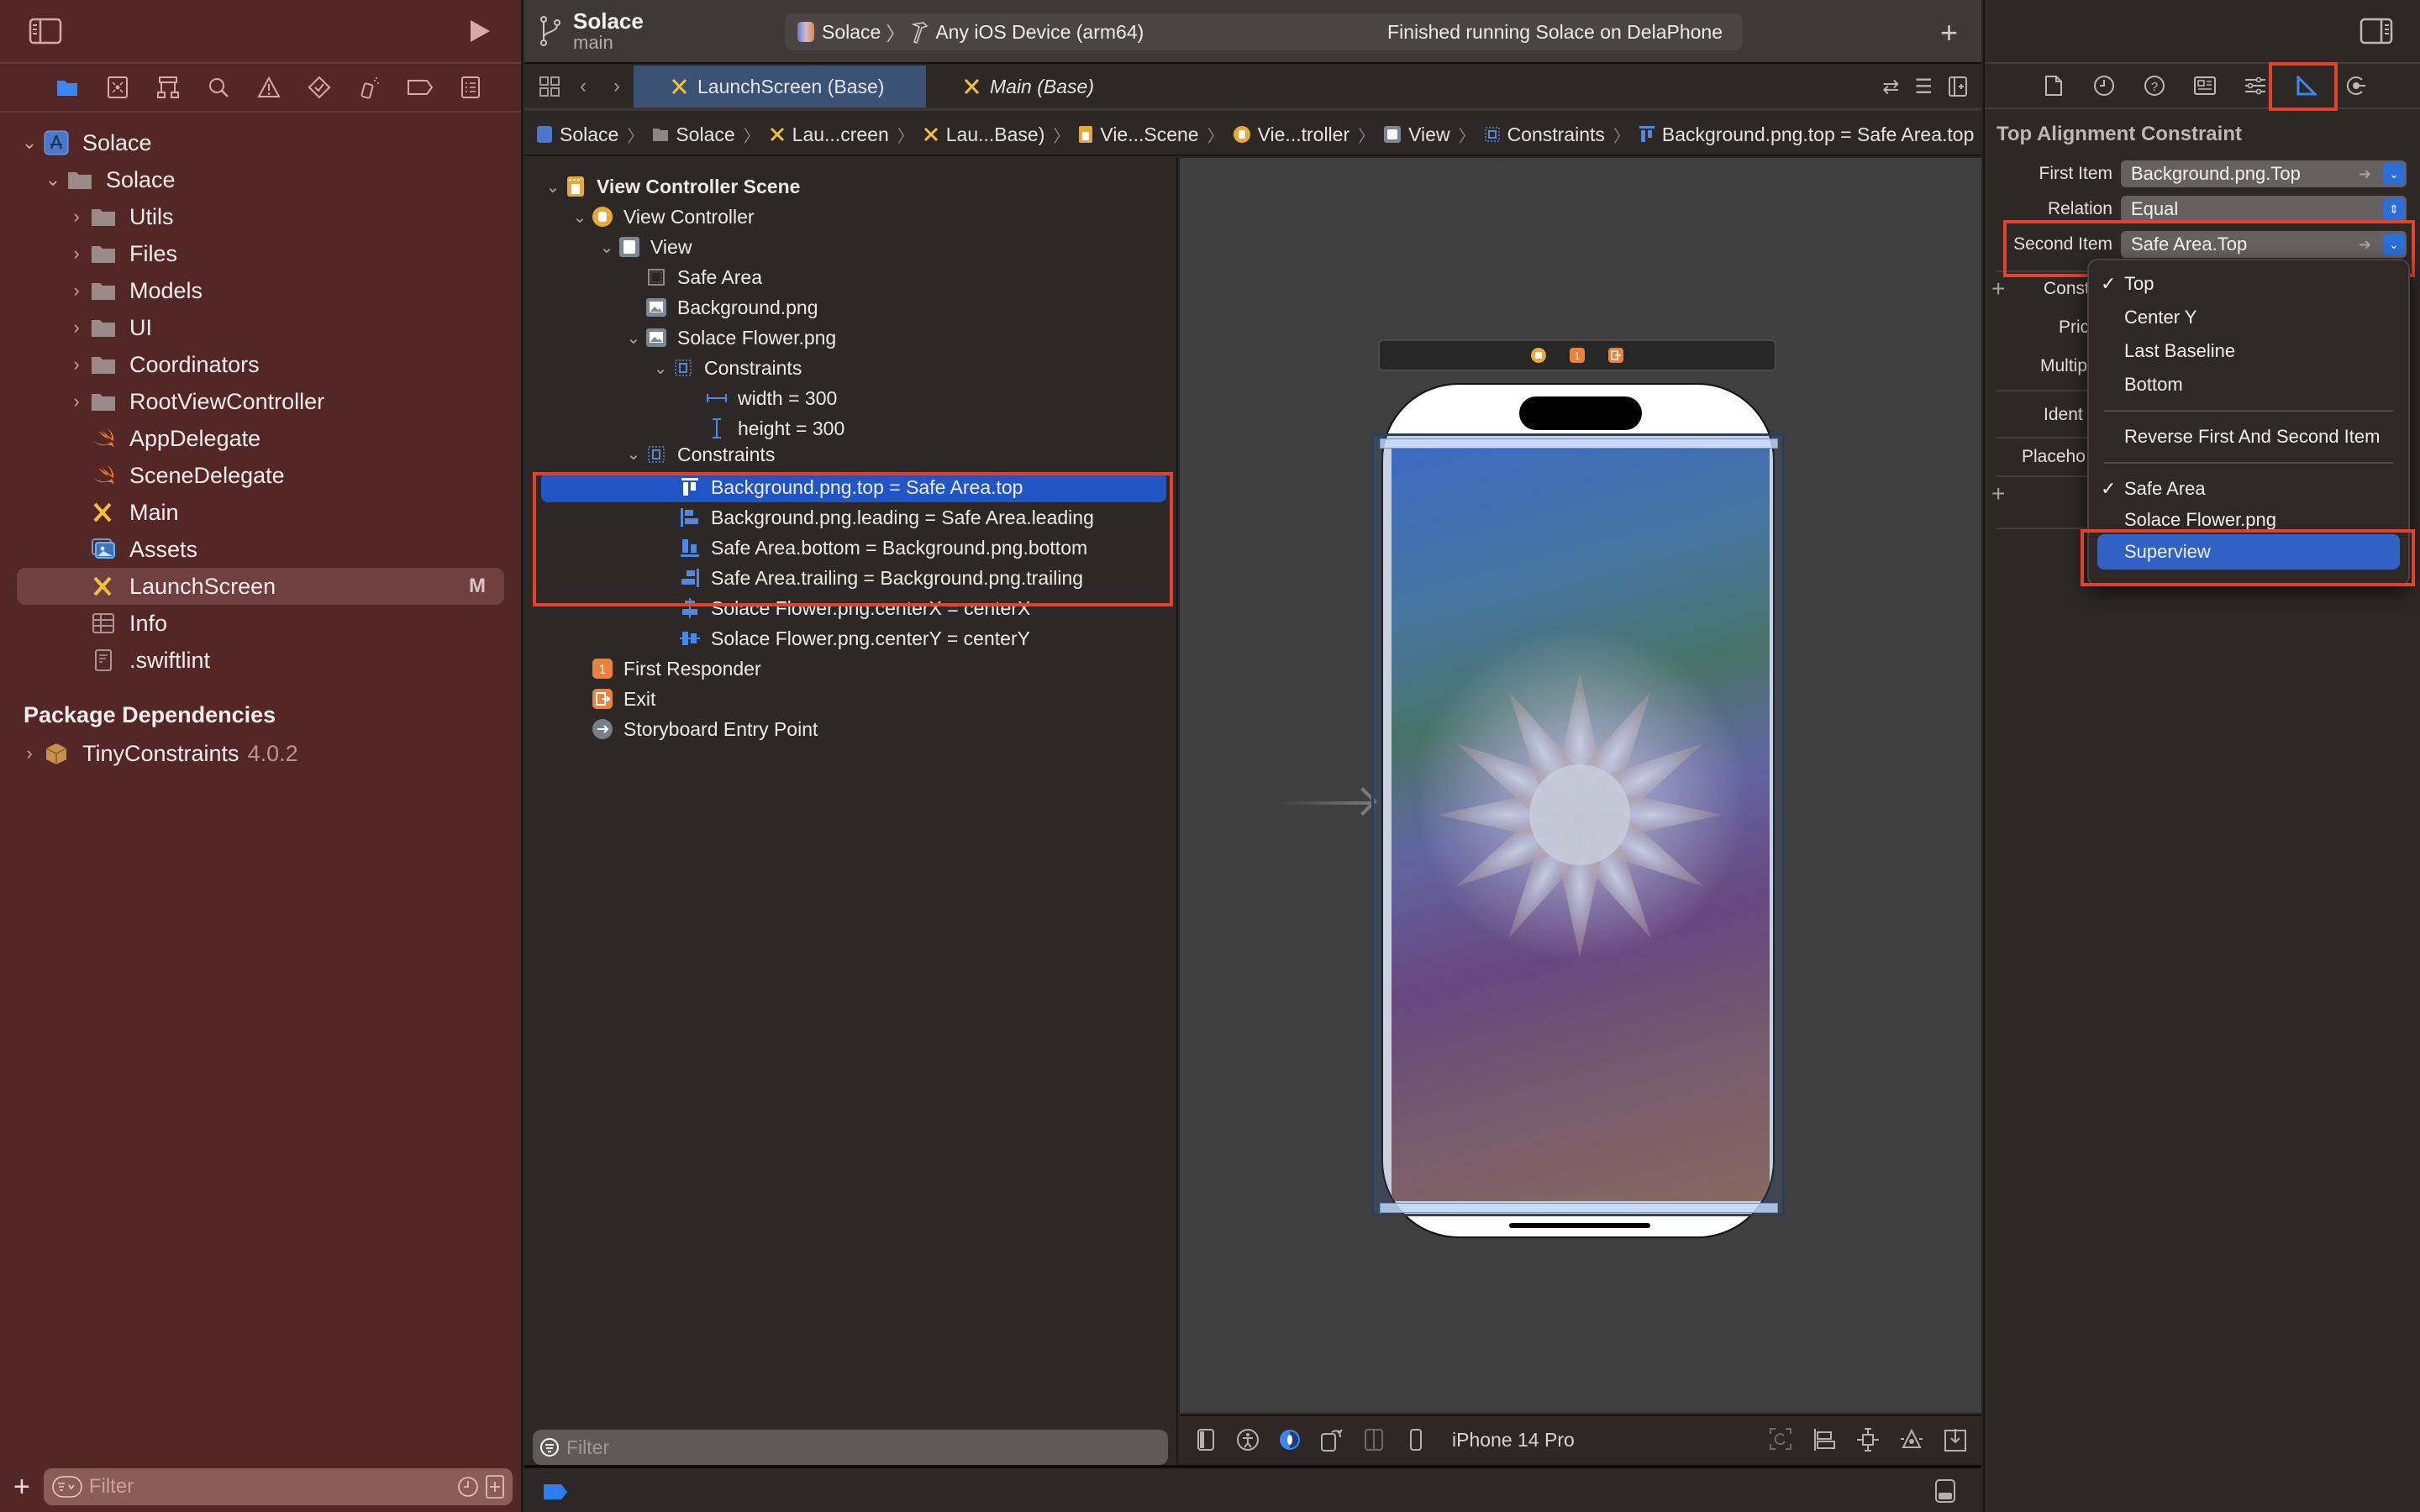  I want to click on device-selector: iPhone 14 Pro, so click(1513, 1440).